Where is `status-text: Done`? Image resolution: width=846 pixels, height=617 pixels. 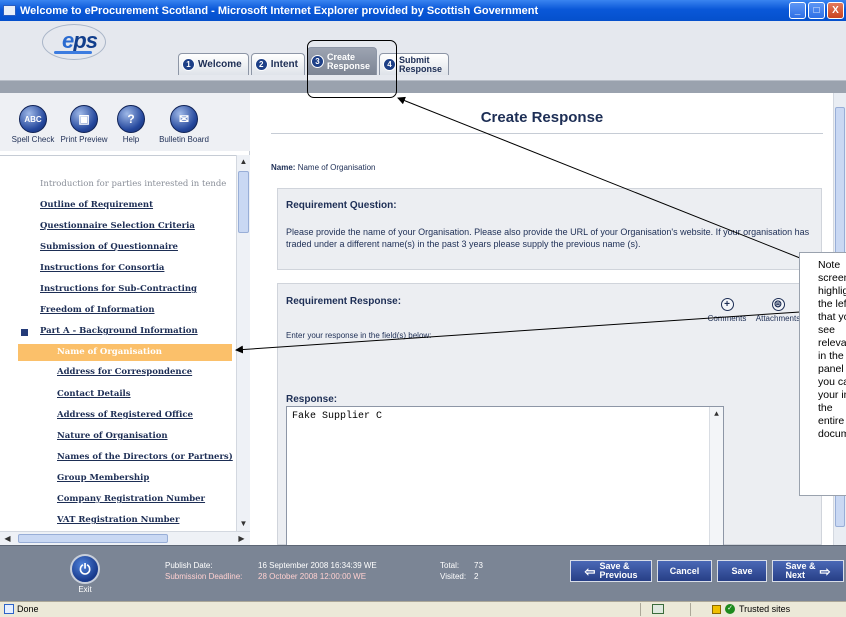 status-text: Done is located at coordinates (28, 609).